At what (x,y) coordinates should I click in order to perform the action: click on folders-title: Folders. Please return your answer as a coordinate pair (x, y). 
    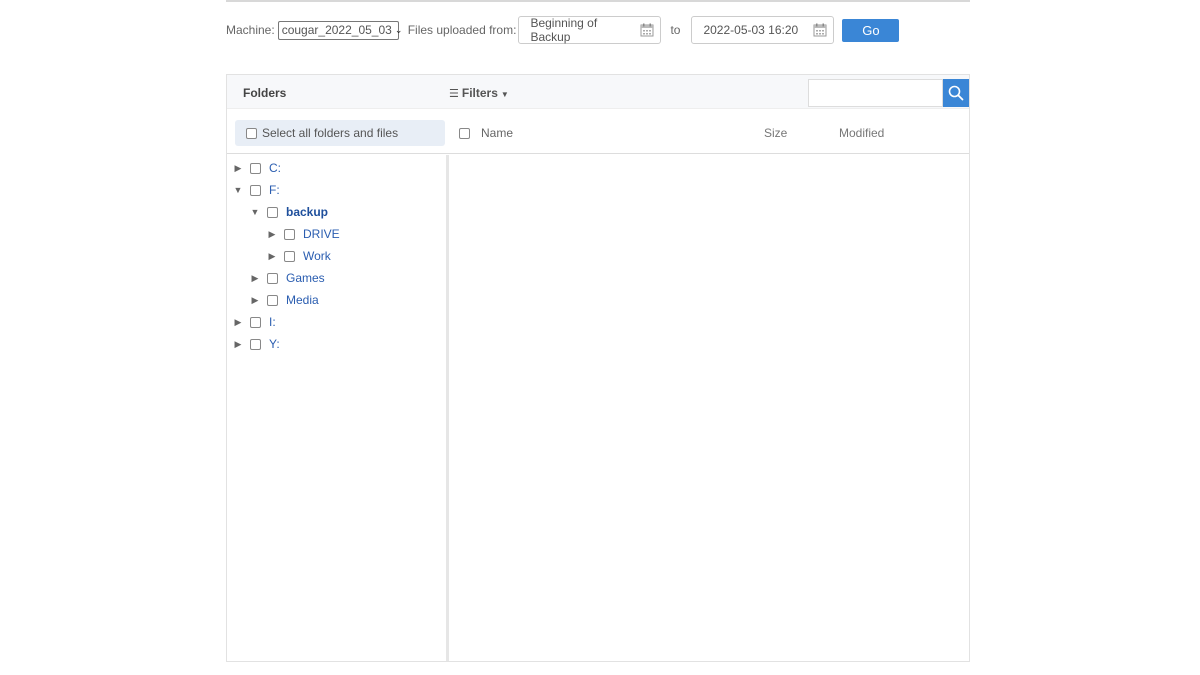
    Looking at the image, I should click on (265, 93).